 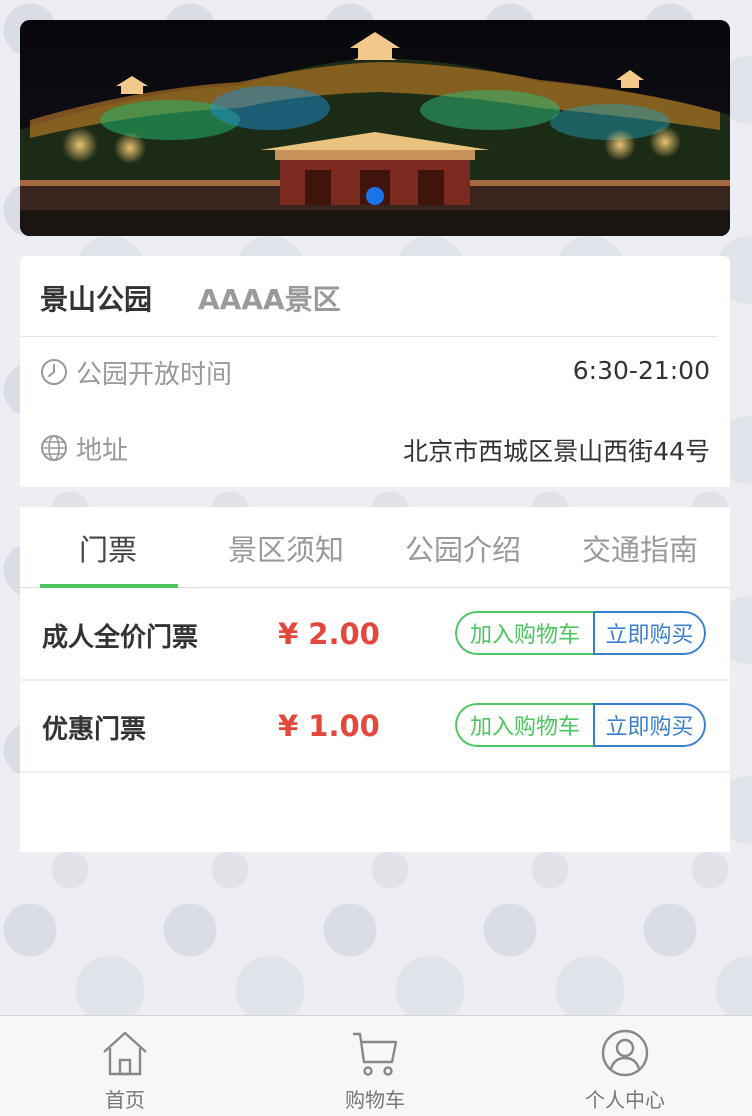 What do you see at coordinates (375, 1054) in the screenshot?
I see `cart-icon` at bounding box center [375, 1054].